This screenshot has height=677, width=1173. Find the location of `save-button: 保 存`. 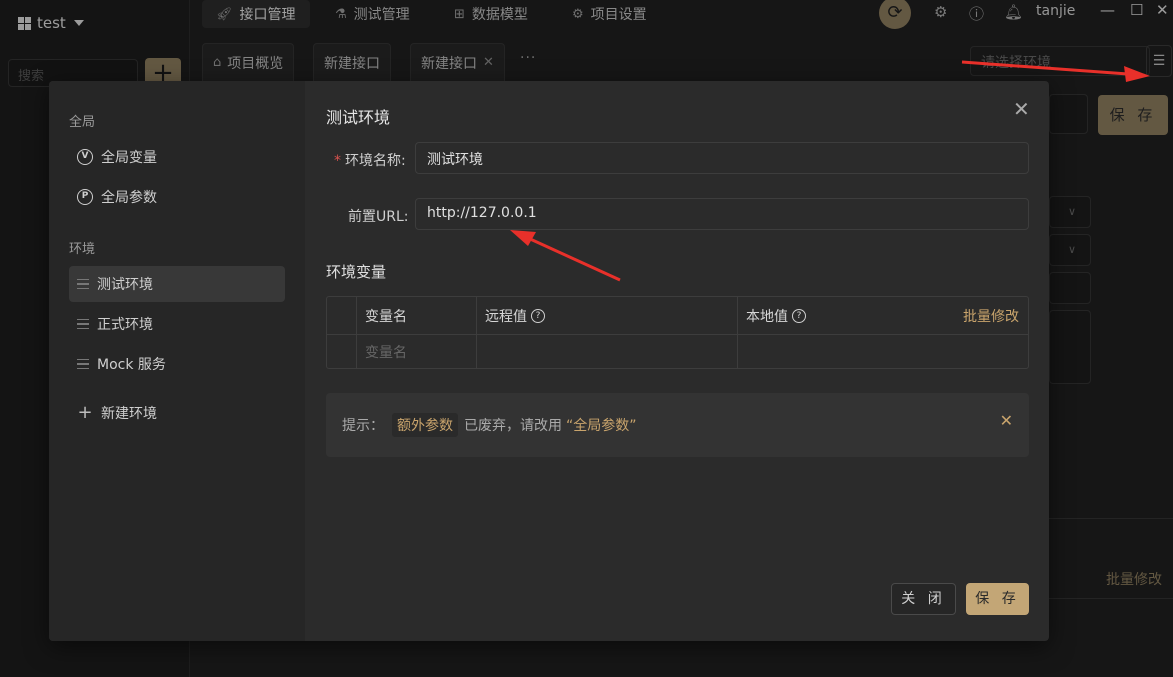

save-button: 保 存 is located at coordinates (997, 599).